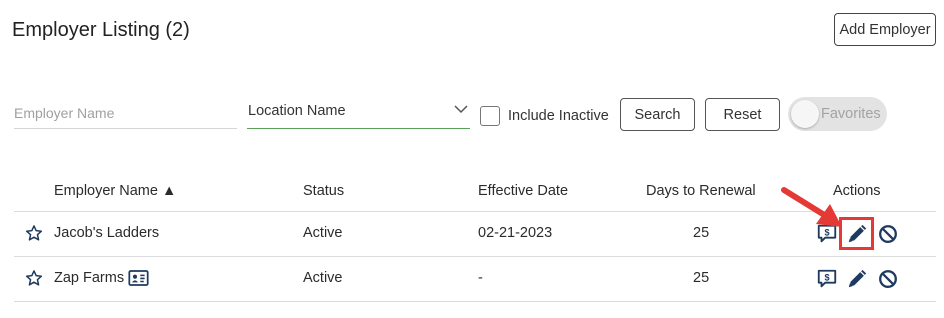  I want to click on employer-name-cell: Jacob's Ladders, so click(106, 233).